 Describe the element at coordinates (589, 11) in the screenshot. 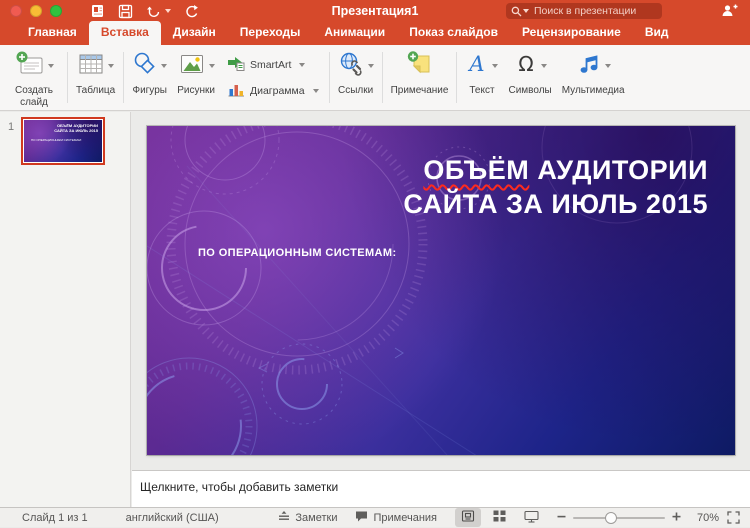

I see `search-input` at that location.